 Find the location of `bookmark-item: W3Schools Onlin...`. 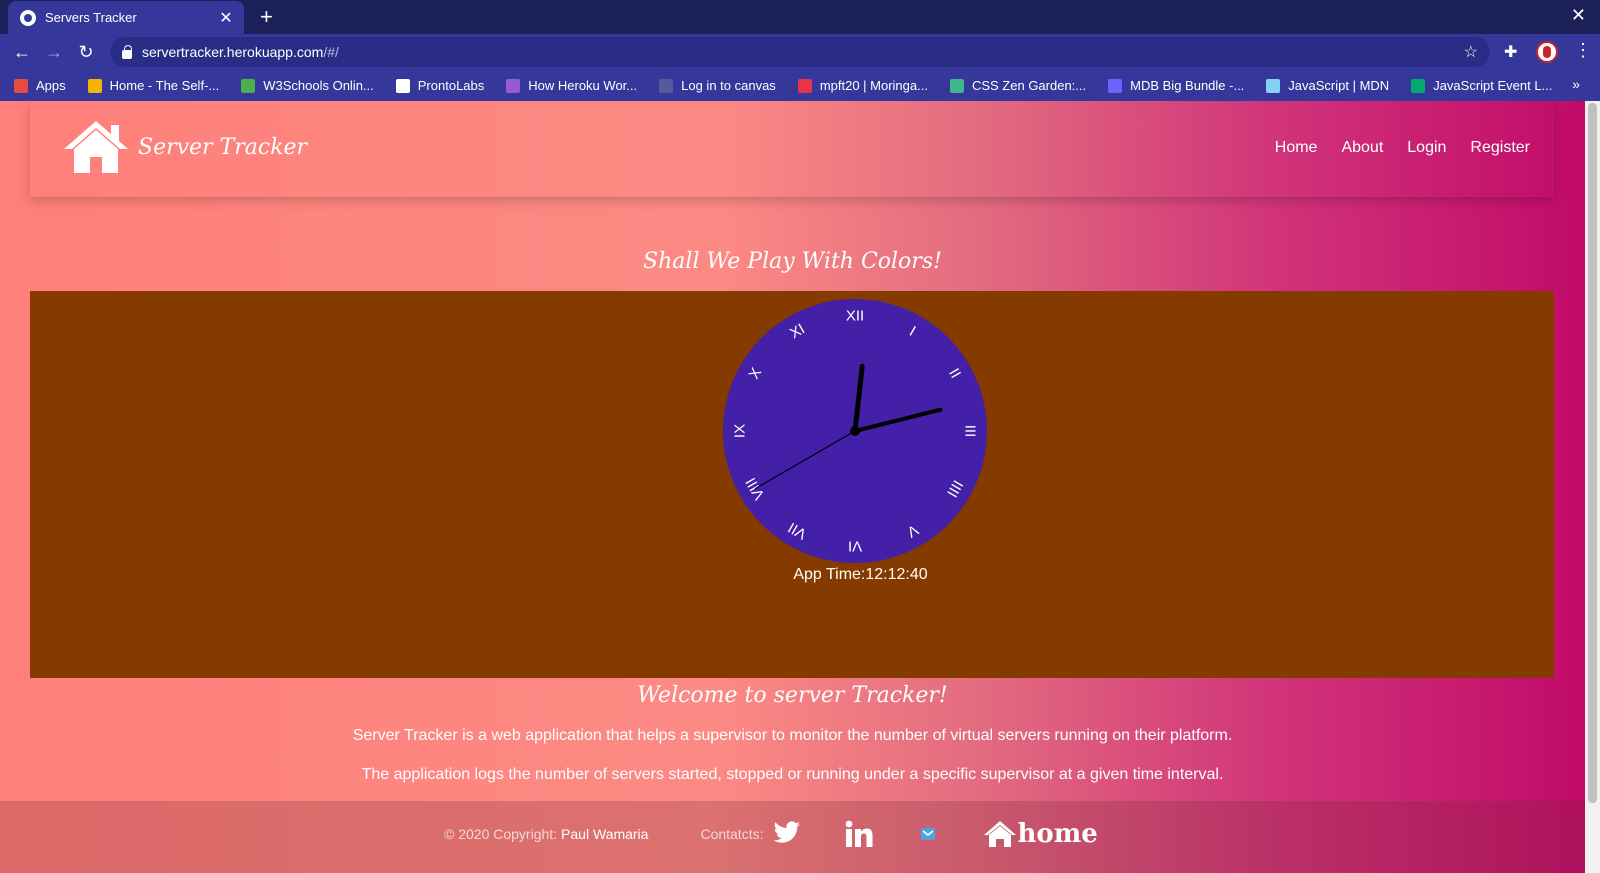

bookmark-item: W3Schools Onlin... is located at coordinates (307, 85).